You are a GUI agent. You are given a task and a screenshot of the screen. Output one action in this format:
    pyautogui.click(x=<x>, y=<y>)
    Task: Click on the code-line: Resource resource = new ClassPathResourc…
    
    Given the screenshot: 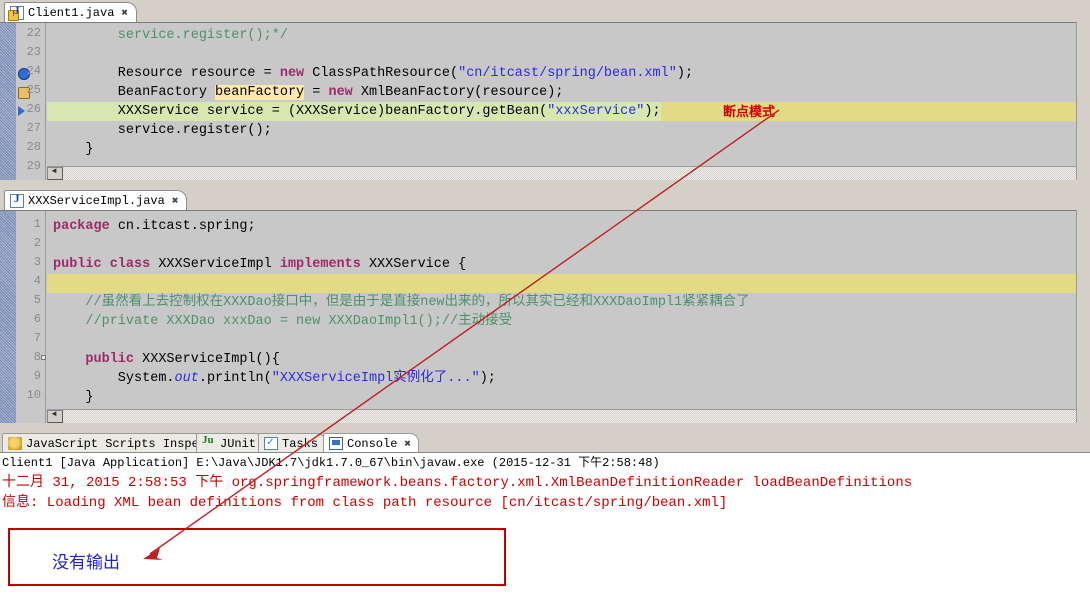 What is the action you would take?
    pyautogui.click(x=568, y=73)
    